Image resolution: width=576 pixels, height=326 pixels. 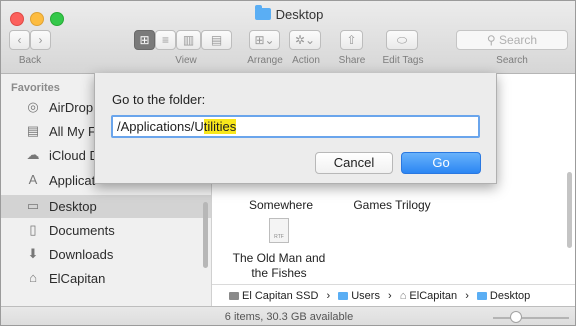 What do you see at coordinates (481, 296) in the screenshot?
I see `desktop-folder-icon` at bounding box center [481, 296].